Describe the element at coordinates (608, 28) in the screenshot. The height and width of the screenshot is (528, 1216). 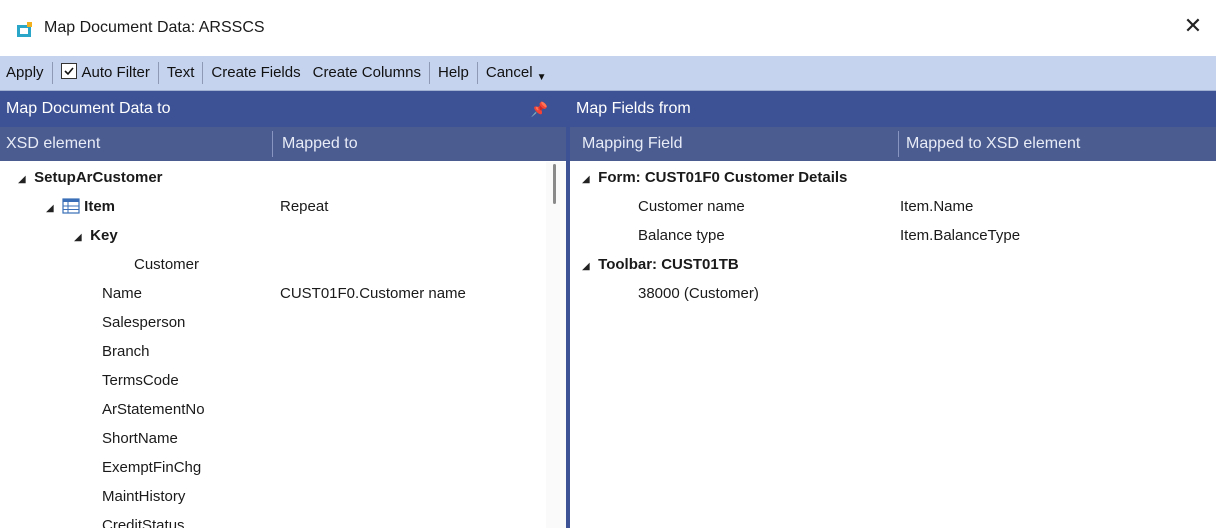
I see `title-bar: Map Document Data: ARSSCS ✕` at that location.